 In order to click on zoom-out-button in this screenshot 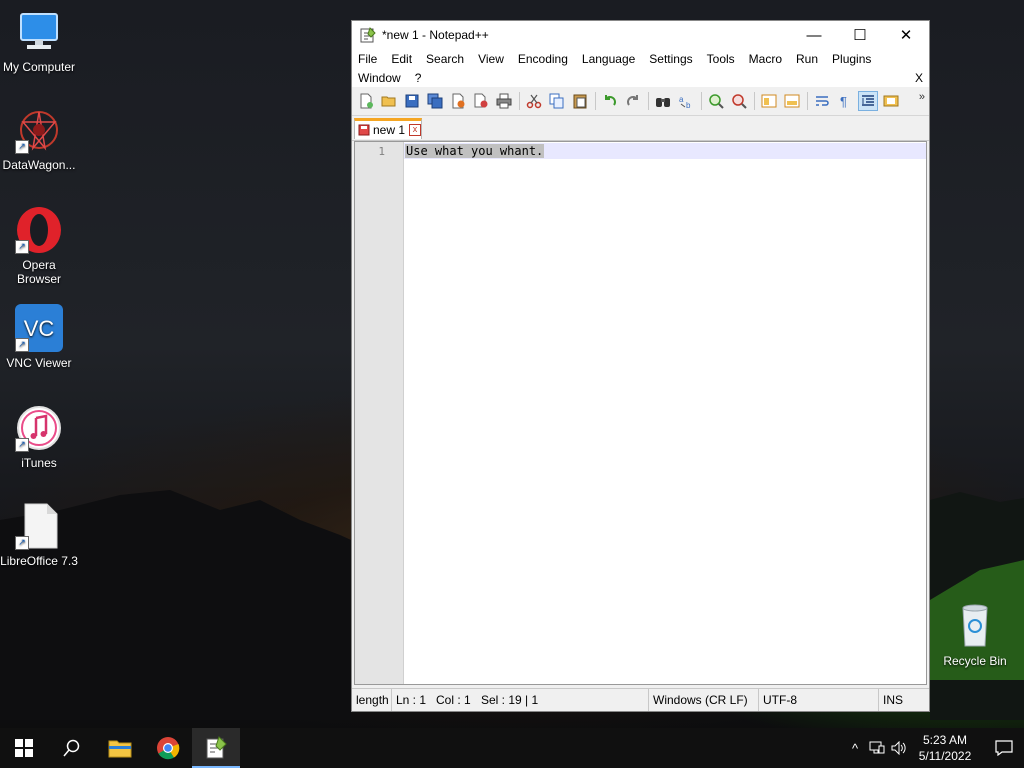, I will do `click(739, 101)`.